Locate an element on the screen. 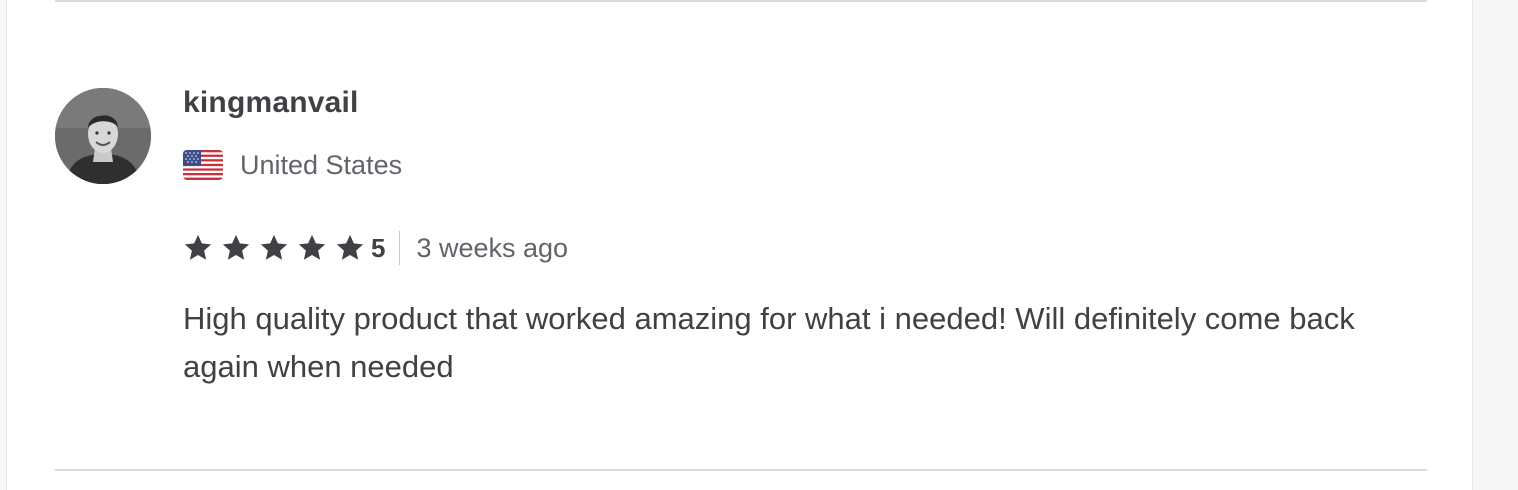  bottom-divider is located at coordinates (741, 470).